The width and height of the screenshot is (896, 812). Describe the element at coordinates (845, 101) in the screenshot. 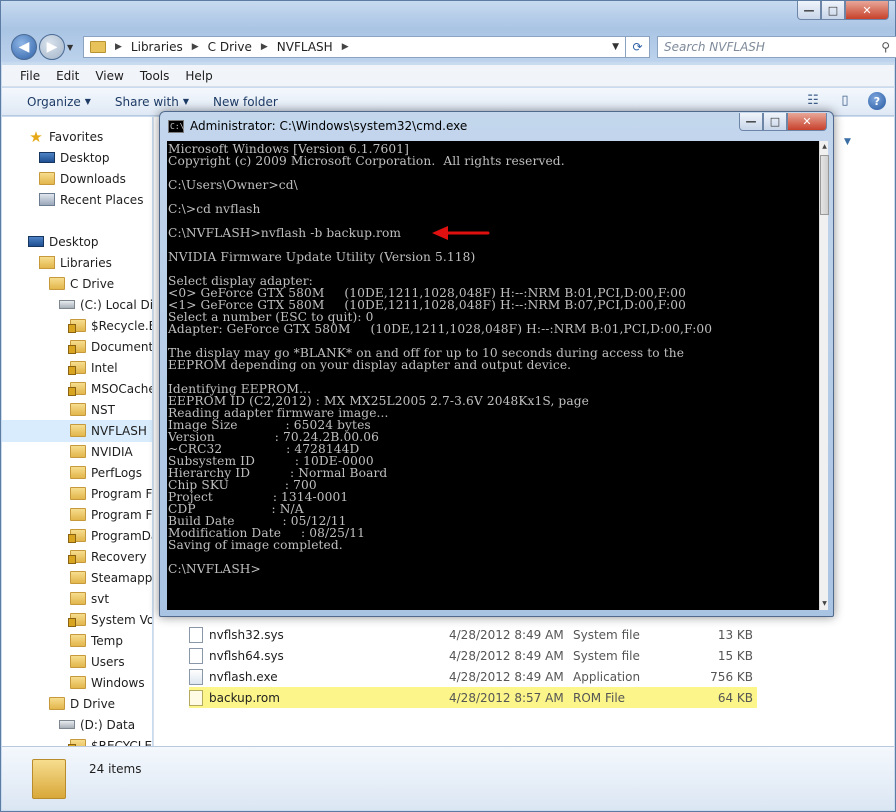

I see `preview-pane-icon: ▯` at that location.